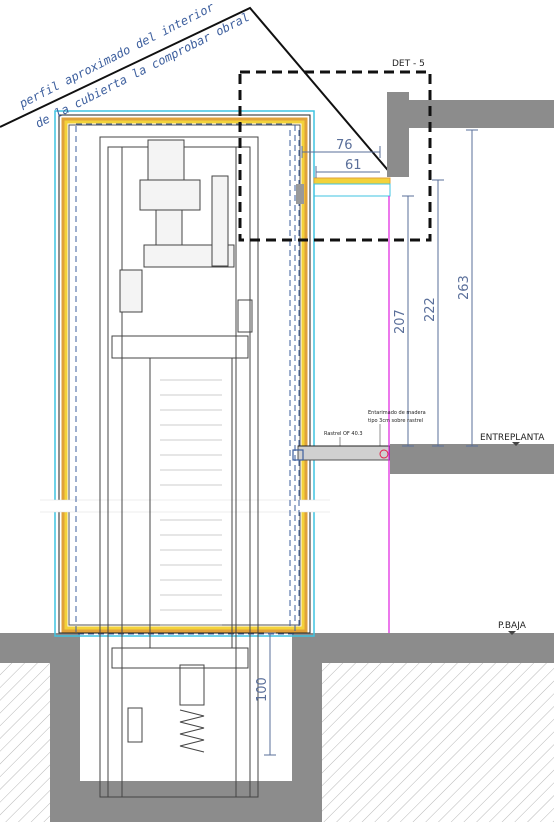 Image resolution: width=554 pixels, height=822 pixels. What do you see at coordinates (166, 708) in the screenshot?
I see `pit-buffers` at bounding box center [166, 708].